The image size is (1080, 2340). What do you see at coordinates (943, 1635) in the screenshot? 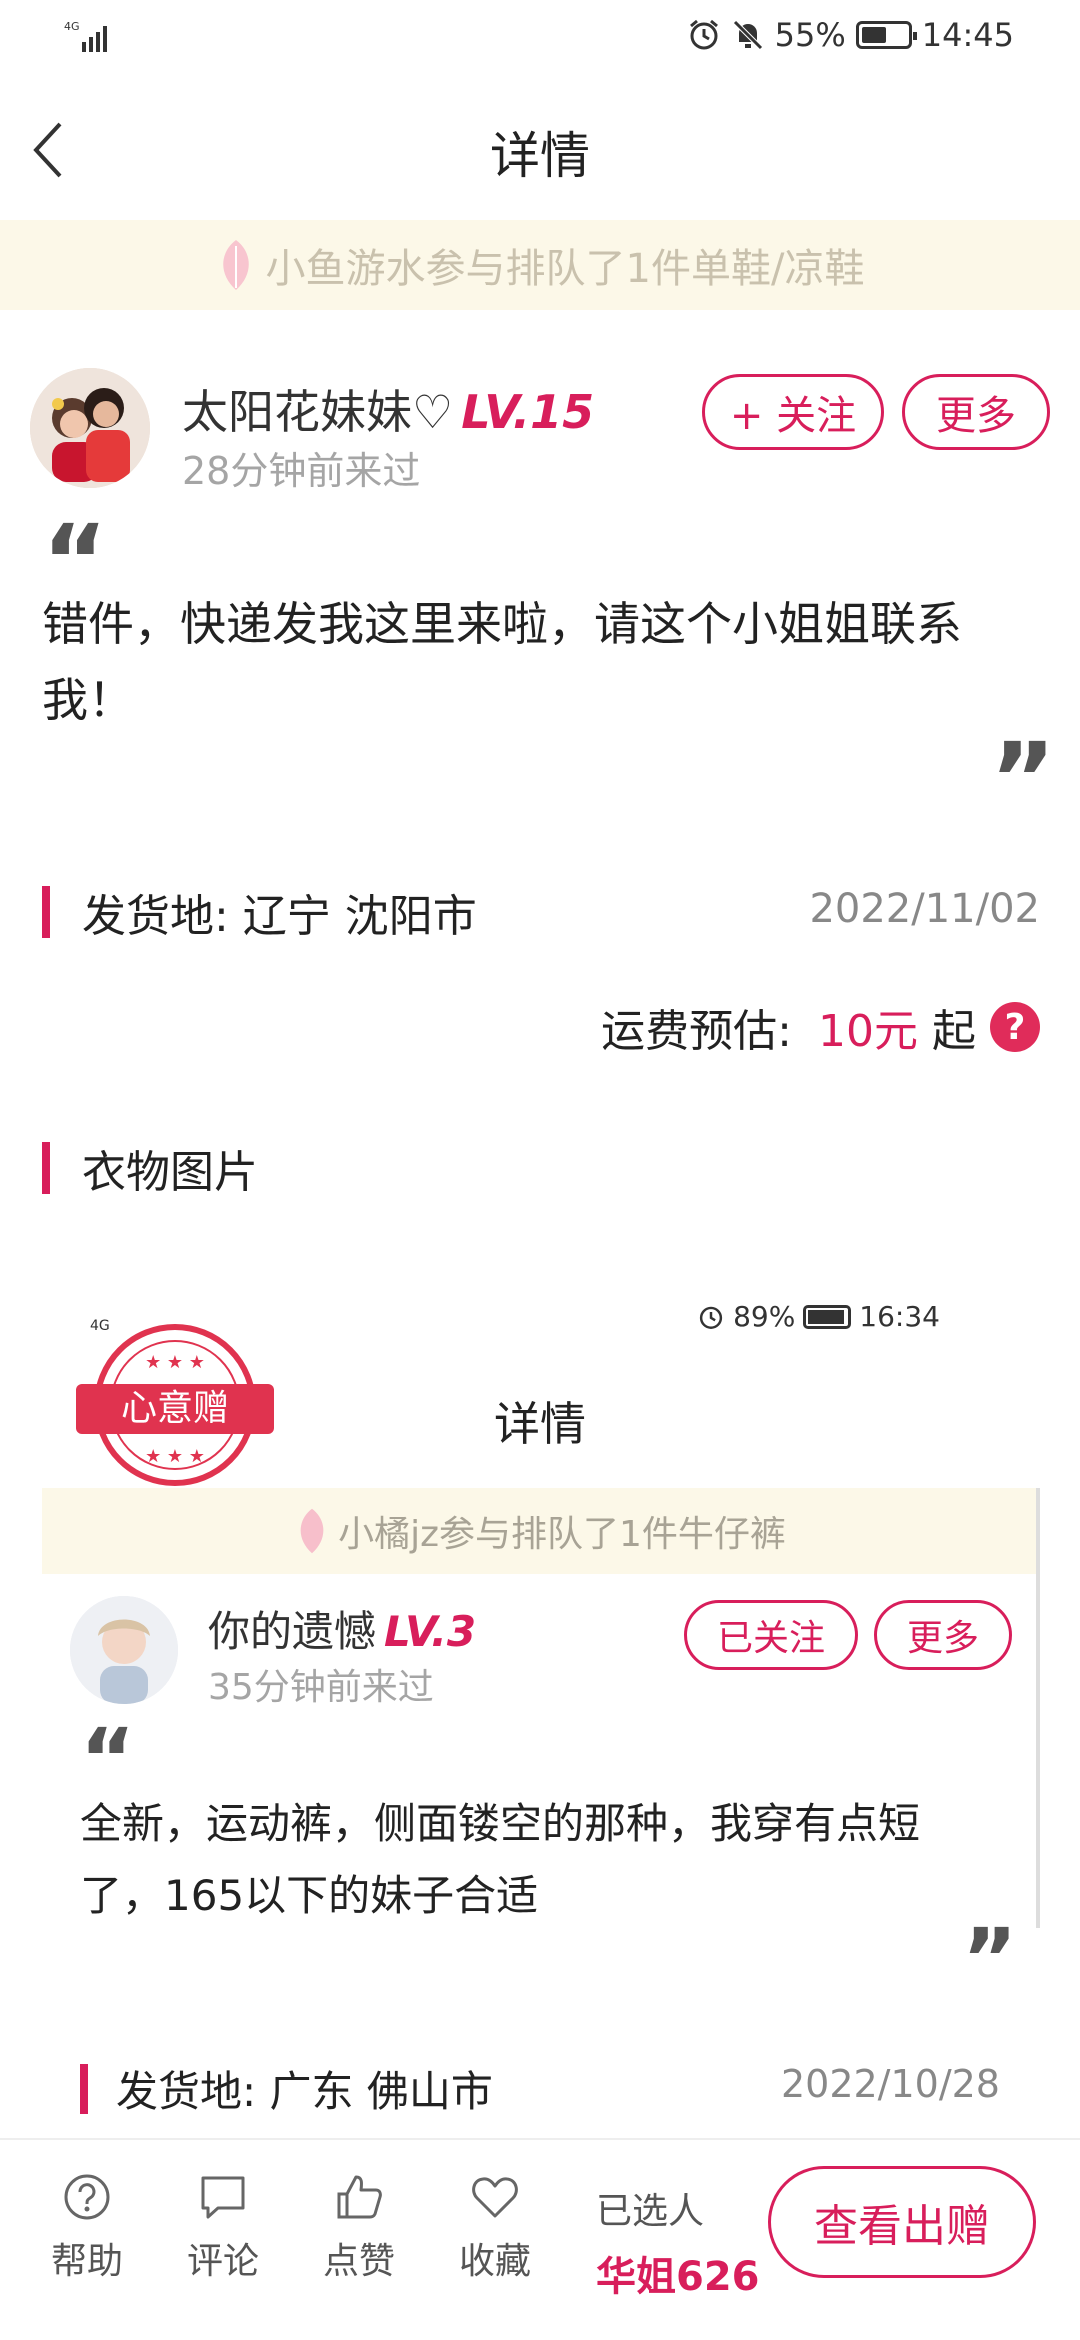
I see `embedded-more-button: 更多` at bounding box center [943, 1635].